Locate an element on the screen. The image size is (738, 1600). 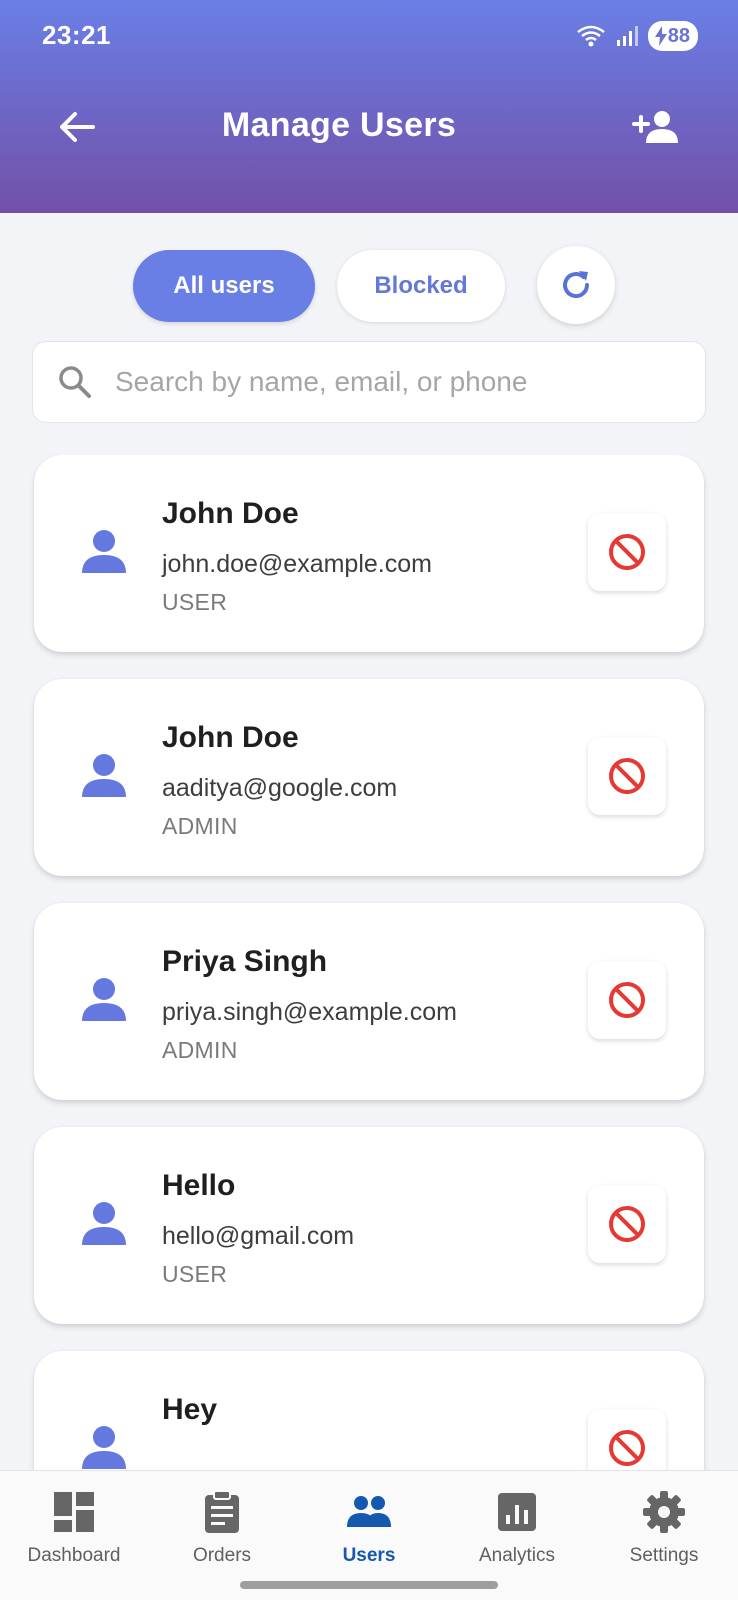
add-user-button is located at coordinates (656, 127).